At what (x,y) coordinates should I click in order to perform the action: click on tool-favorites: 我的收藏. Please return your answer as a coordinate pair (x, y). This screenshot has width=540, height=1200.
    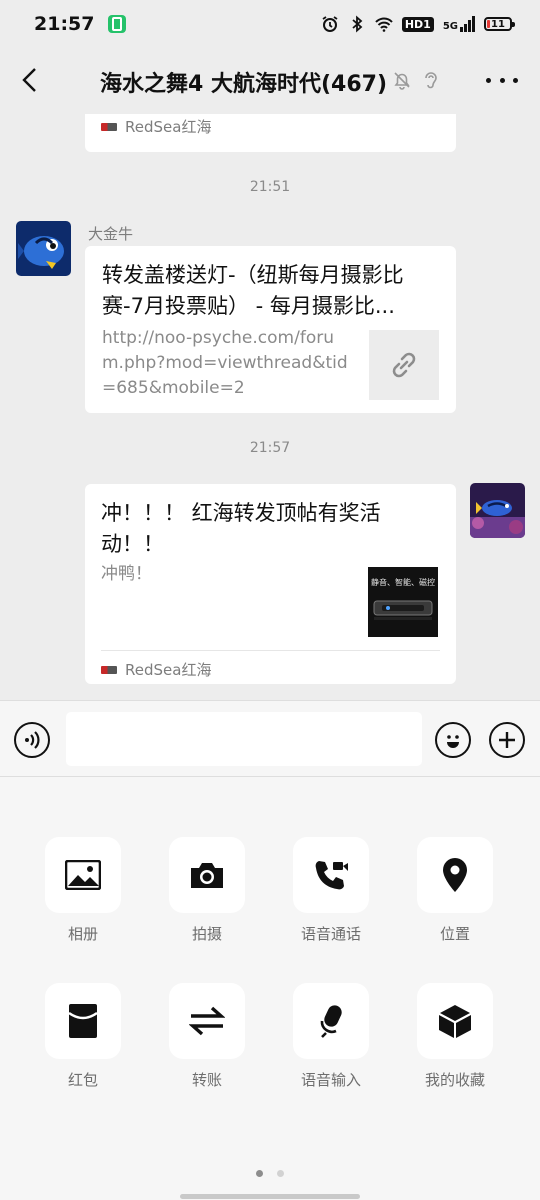
    Looking at the image, I should click on (455, 1036).